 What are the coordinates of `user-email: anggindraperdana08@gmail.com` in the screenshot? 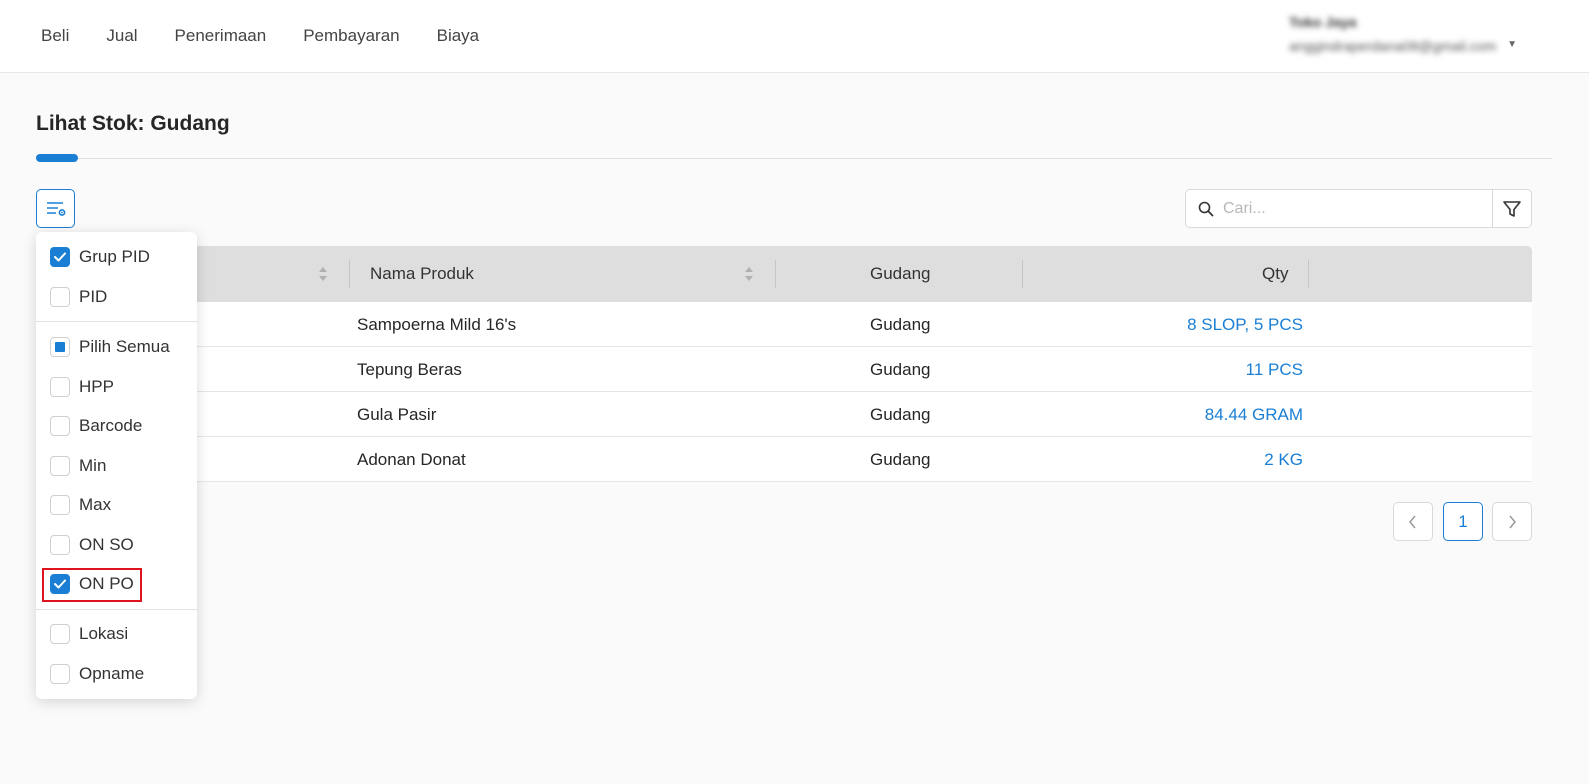 It's located at (1393, 46).